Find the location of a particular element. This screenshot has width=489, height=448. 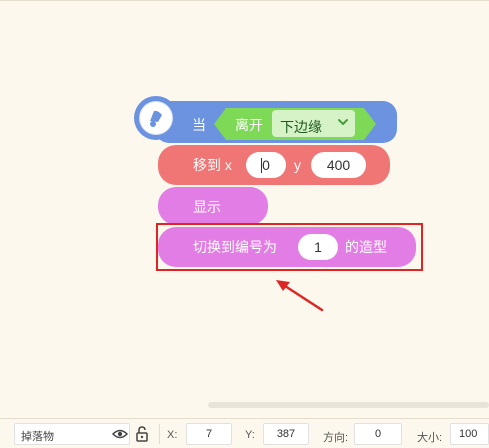

divider is located at coordinates (159, 434).